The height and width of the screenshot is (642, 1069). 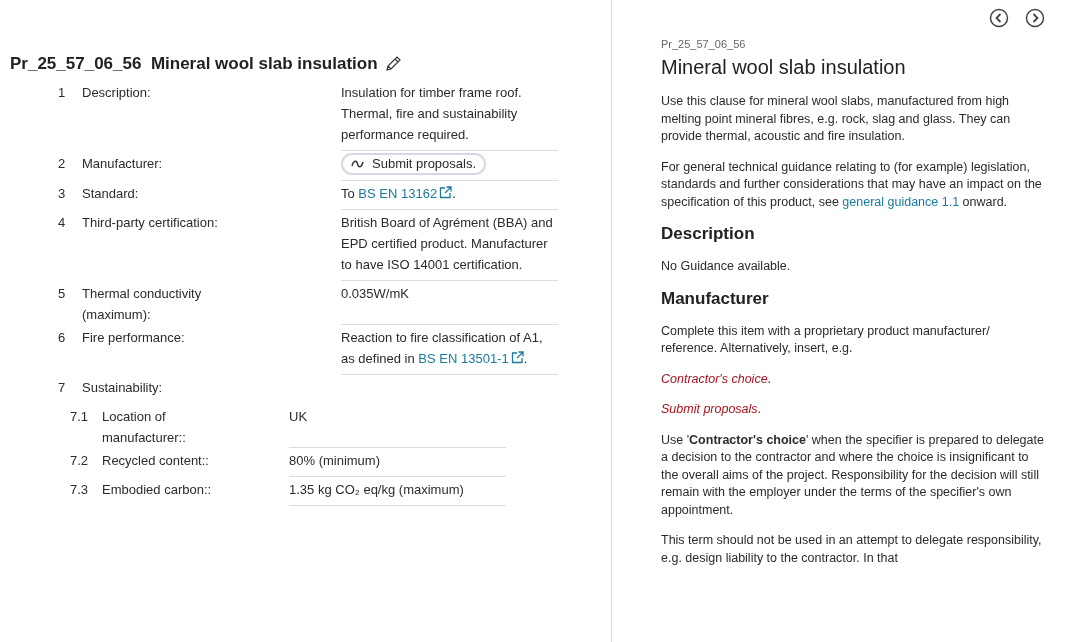 I want to click on option-text: Submit proposals., so click(x=712, y=409).